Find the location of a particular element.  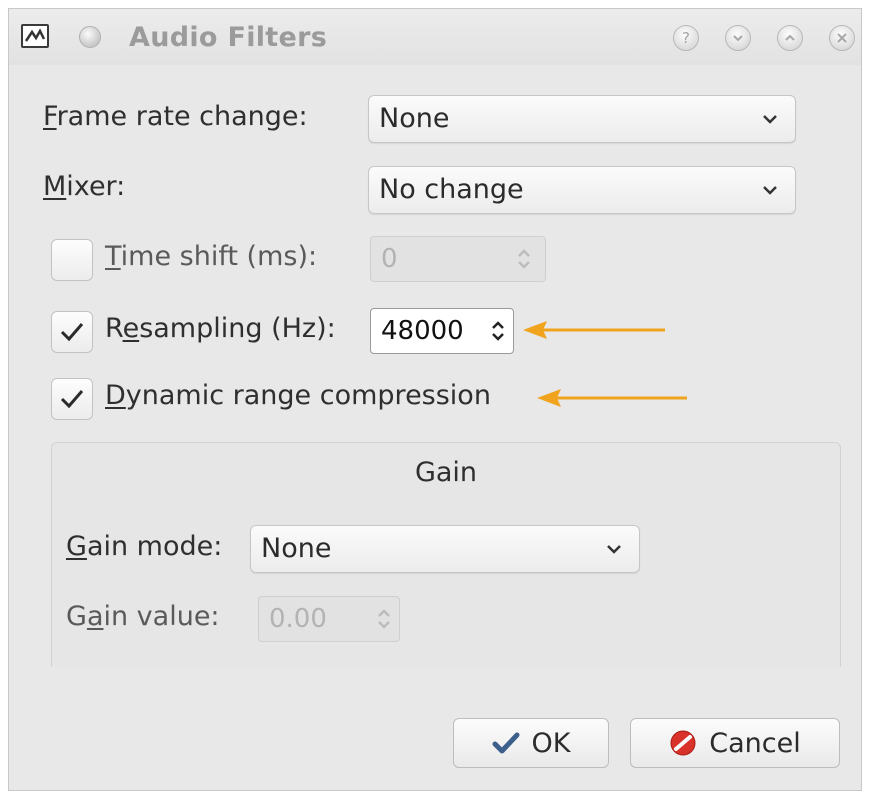

title-bar: Audio Filters ? is located at coordinates (435, 37).